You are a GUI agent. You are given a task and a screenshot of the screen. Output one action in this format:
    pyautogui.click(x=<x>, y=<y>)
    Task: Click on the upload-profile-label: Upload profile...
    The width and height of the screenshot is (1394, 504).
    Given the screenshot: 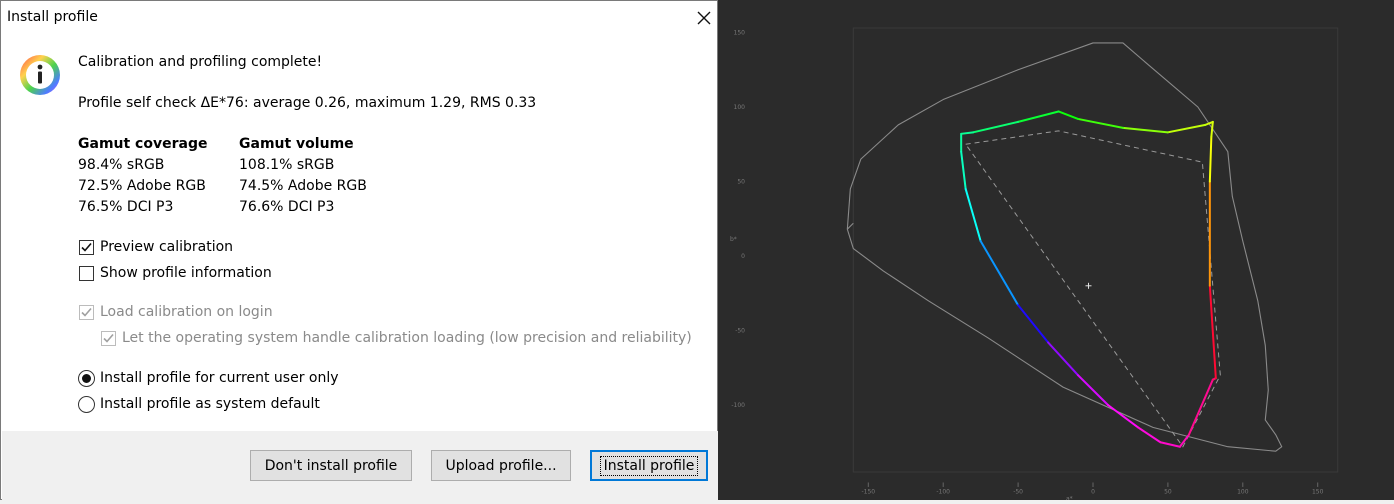 What is the action you would take?
    pyautogui.click(x=501, y=465)
    